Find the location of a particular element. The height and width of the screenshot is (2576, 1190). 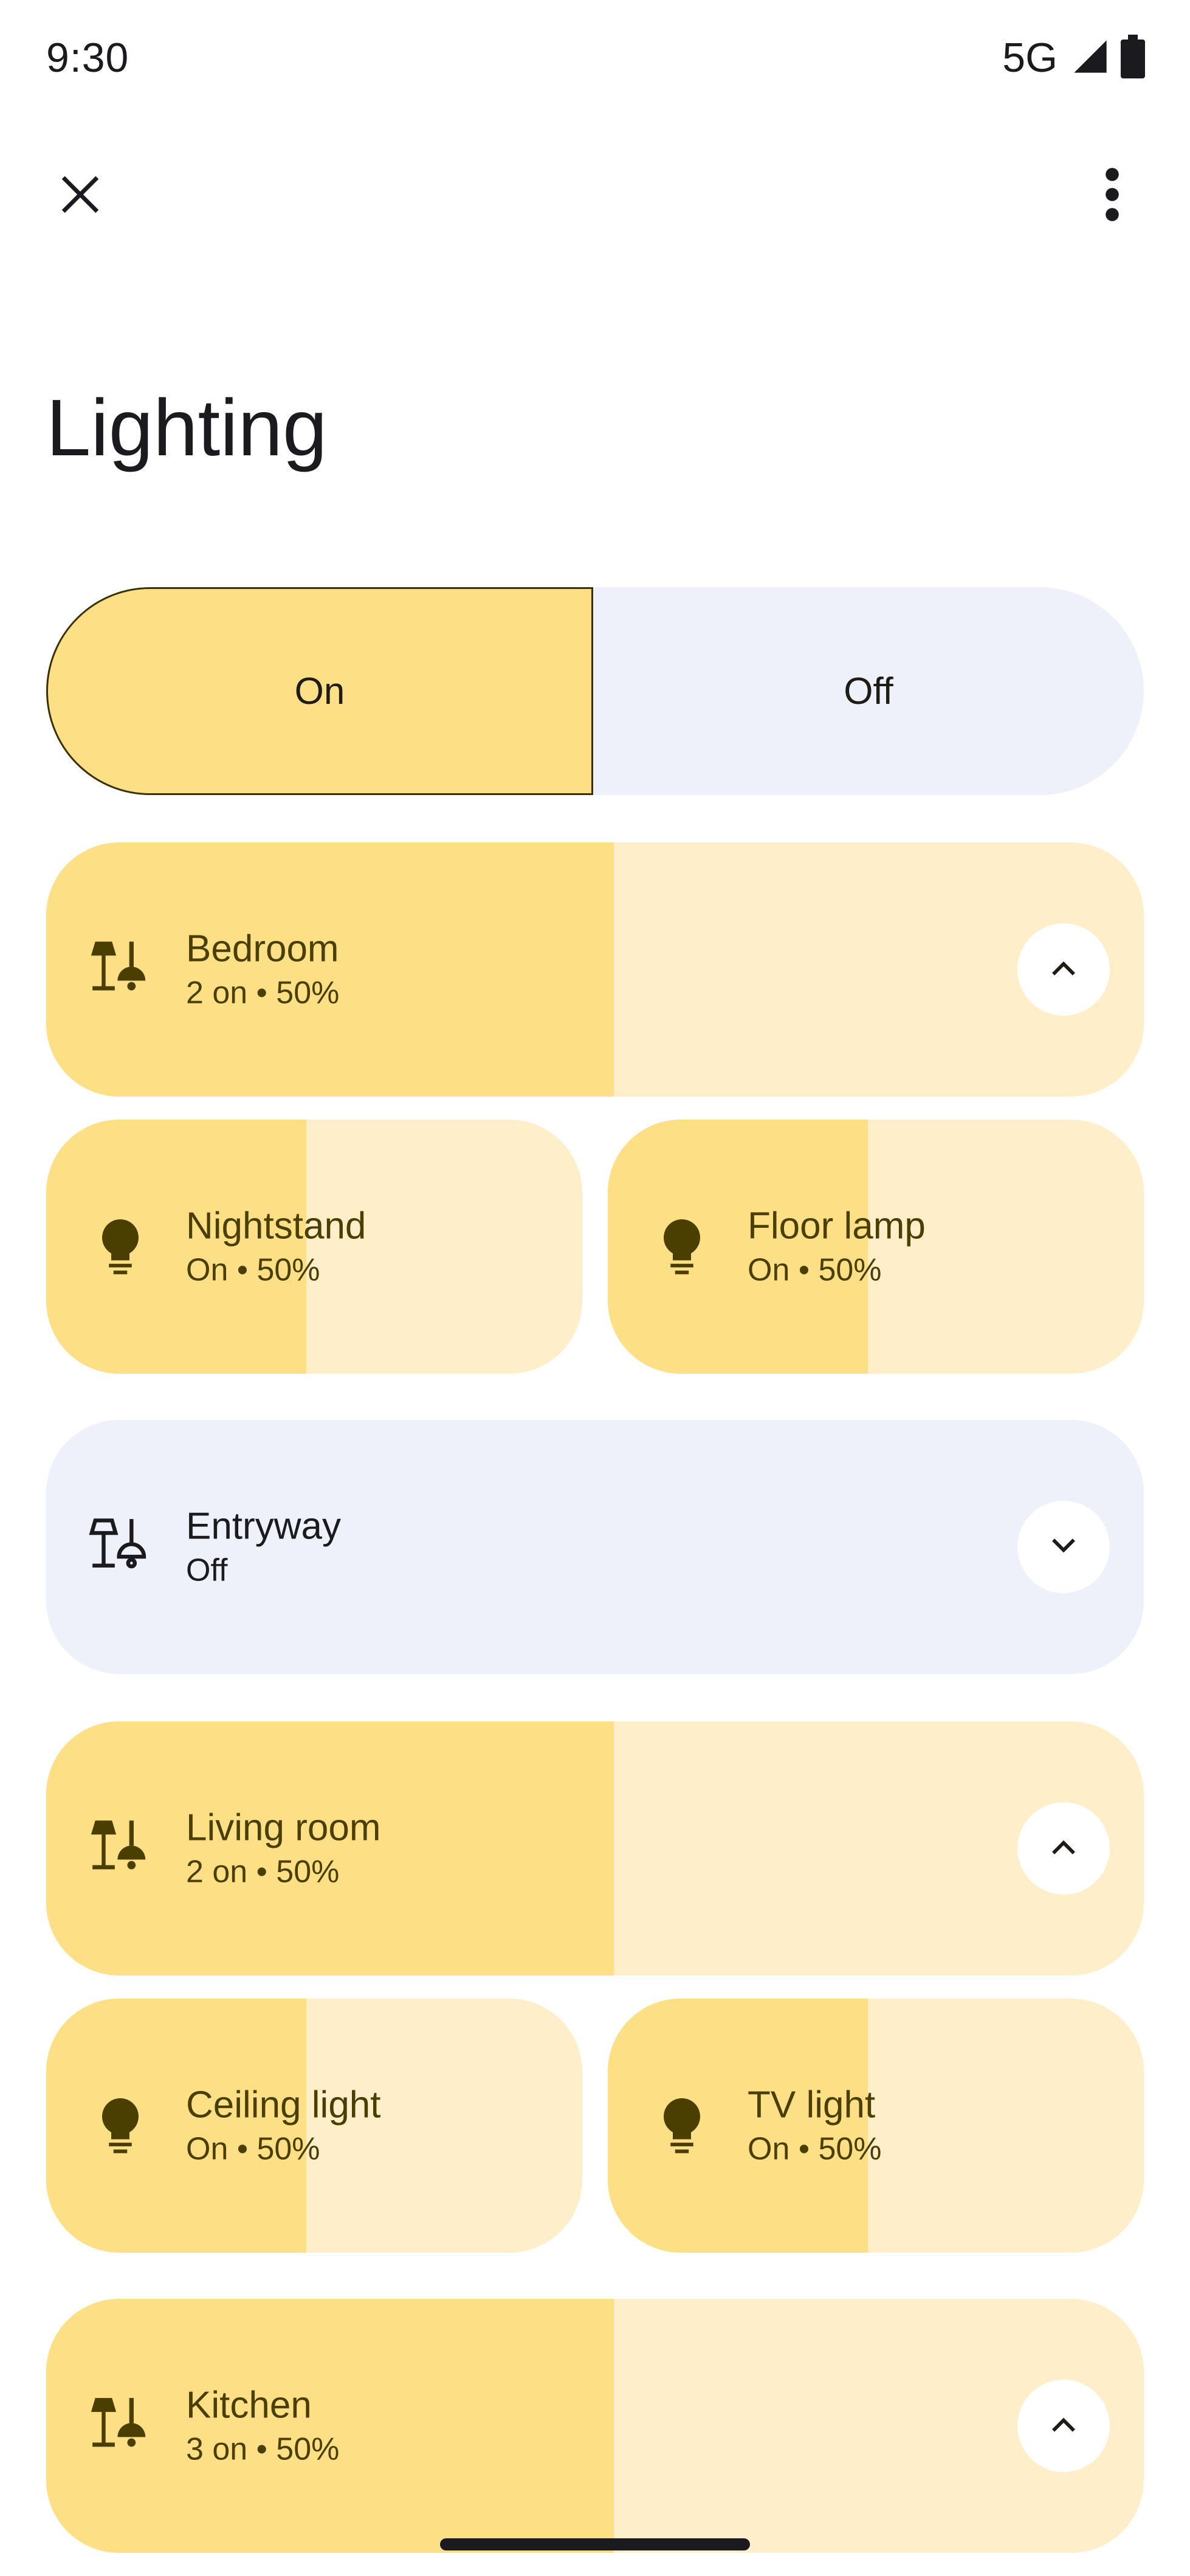

more-vert-icon is located at coordinates (1112, 196).